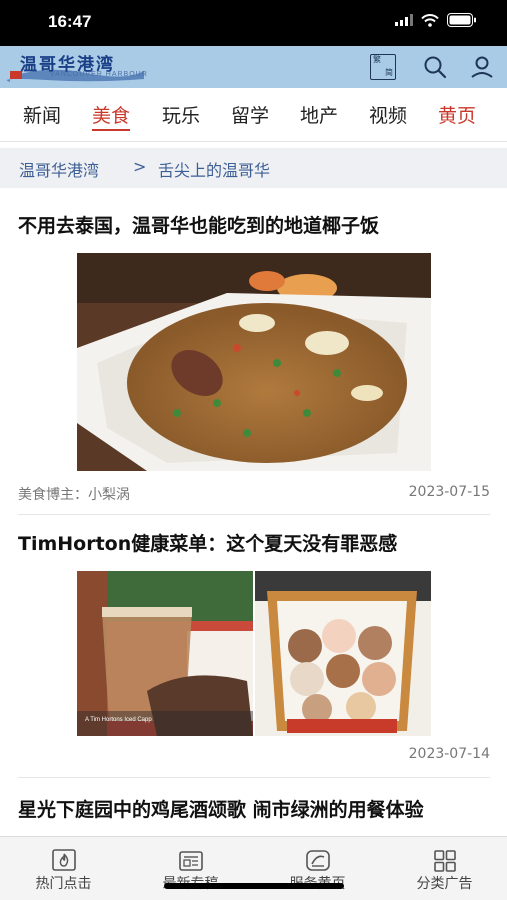  I want to click on article-image-tim-hortons: A Tim Hortons Iced Capp, so click(254, 653).